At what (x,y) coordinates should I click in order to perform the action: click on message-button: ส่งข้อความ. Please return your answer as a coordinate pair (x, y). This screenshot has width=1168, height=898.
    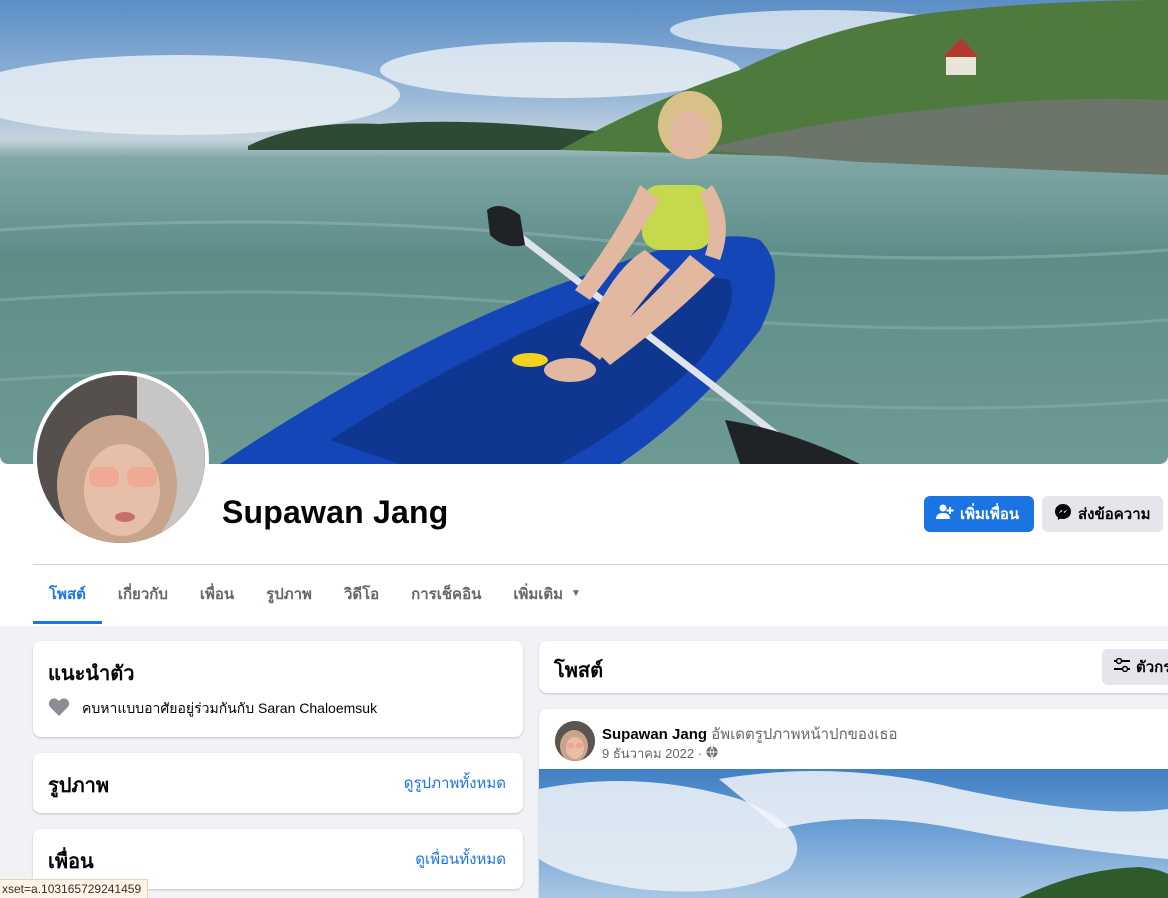
    Looking at the image, I should click on (1102, 514).